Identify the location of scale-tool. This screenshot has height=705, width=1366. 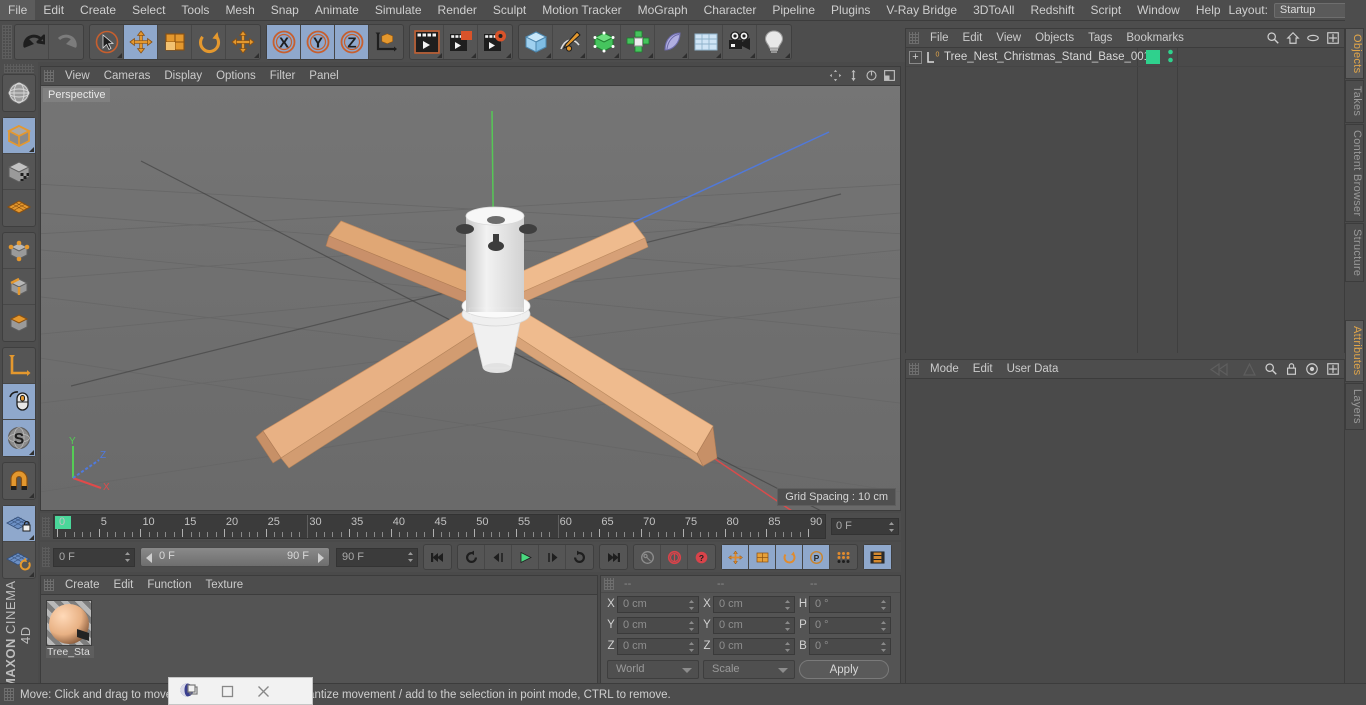
(175, 41).